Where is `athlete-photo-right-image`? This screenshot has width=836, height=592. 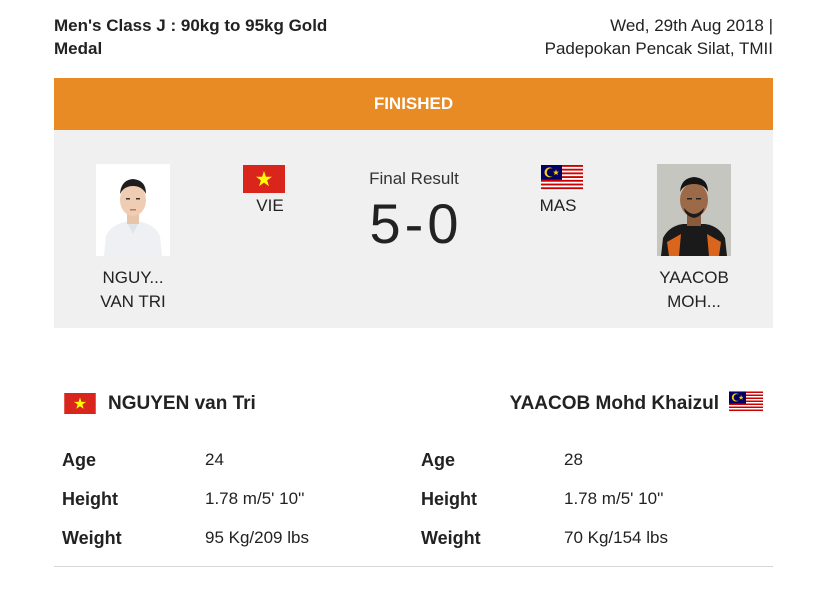 athlete-photo-right-image is located at coordinates (694, 210).